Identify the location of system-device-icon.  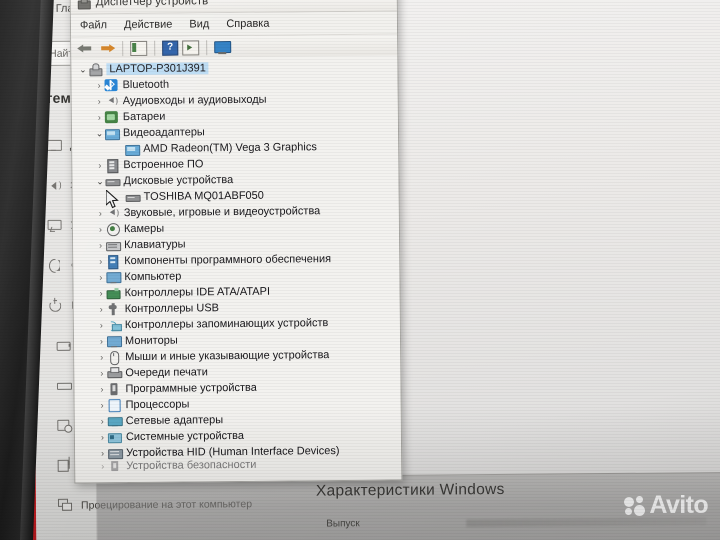
(114, 437).